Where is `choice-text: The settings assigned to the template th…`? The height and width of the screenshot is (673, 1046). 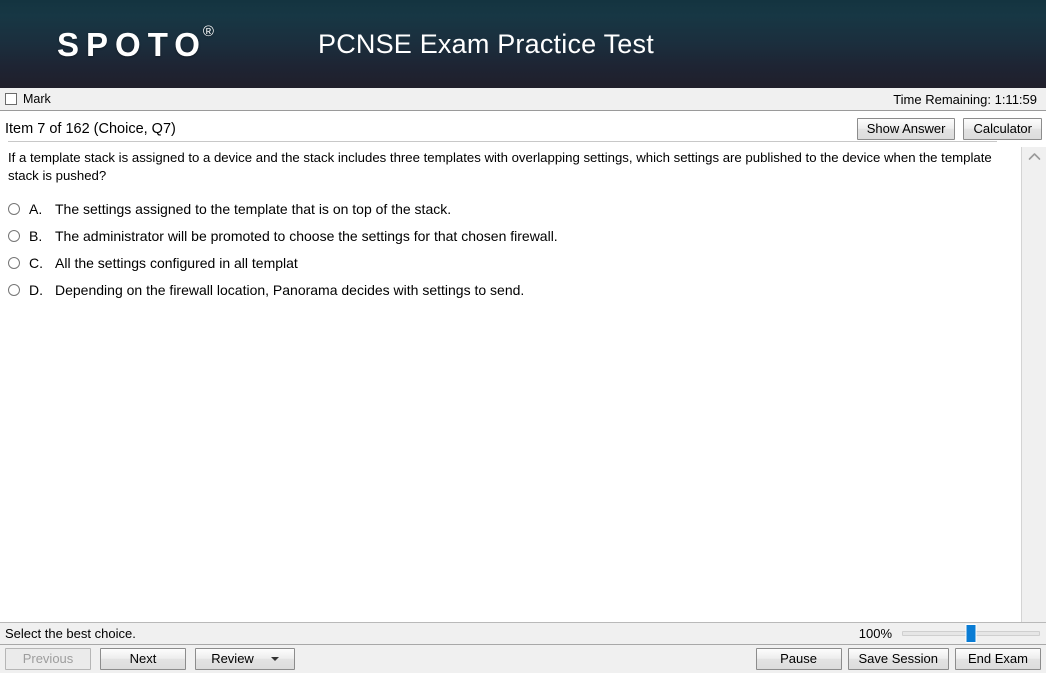
choice-text: The settings assigned to the template th… is located at coordinates (253, 209).